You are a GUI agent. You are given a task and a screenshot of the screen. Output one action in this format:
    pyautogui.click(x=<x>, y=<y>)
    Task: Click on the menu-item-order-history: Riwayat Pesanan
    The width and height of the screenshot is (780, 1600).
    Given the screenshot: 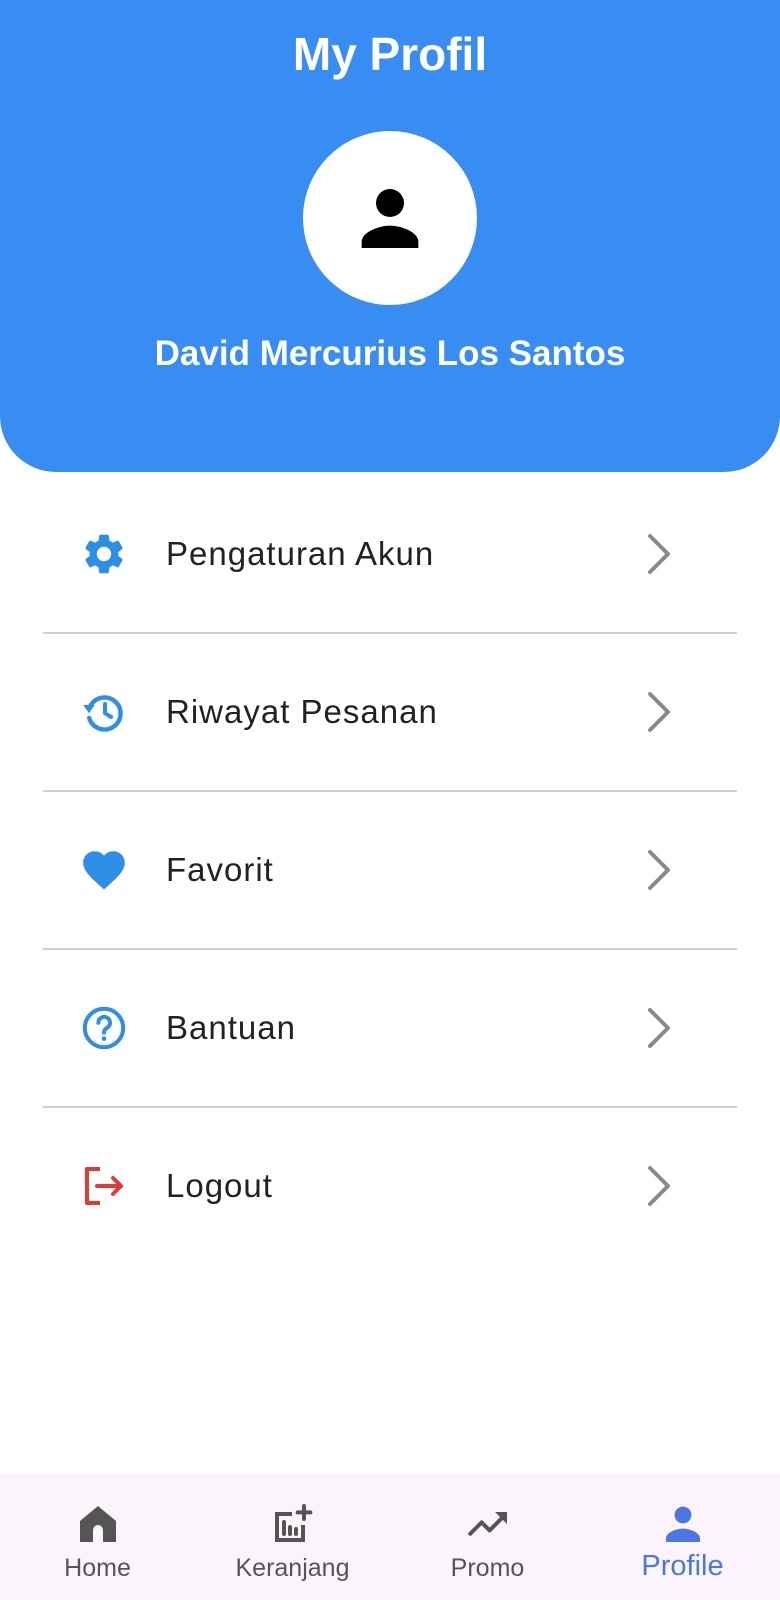 What is the action you would take?
    pyautogui.click(x=390, y=712)
    